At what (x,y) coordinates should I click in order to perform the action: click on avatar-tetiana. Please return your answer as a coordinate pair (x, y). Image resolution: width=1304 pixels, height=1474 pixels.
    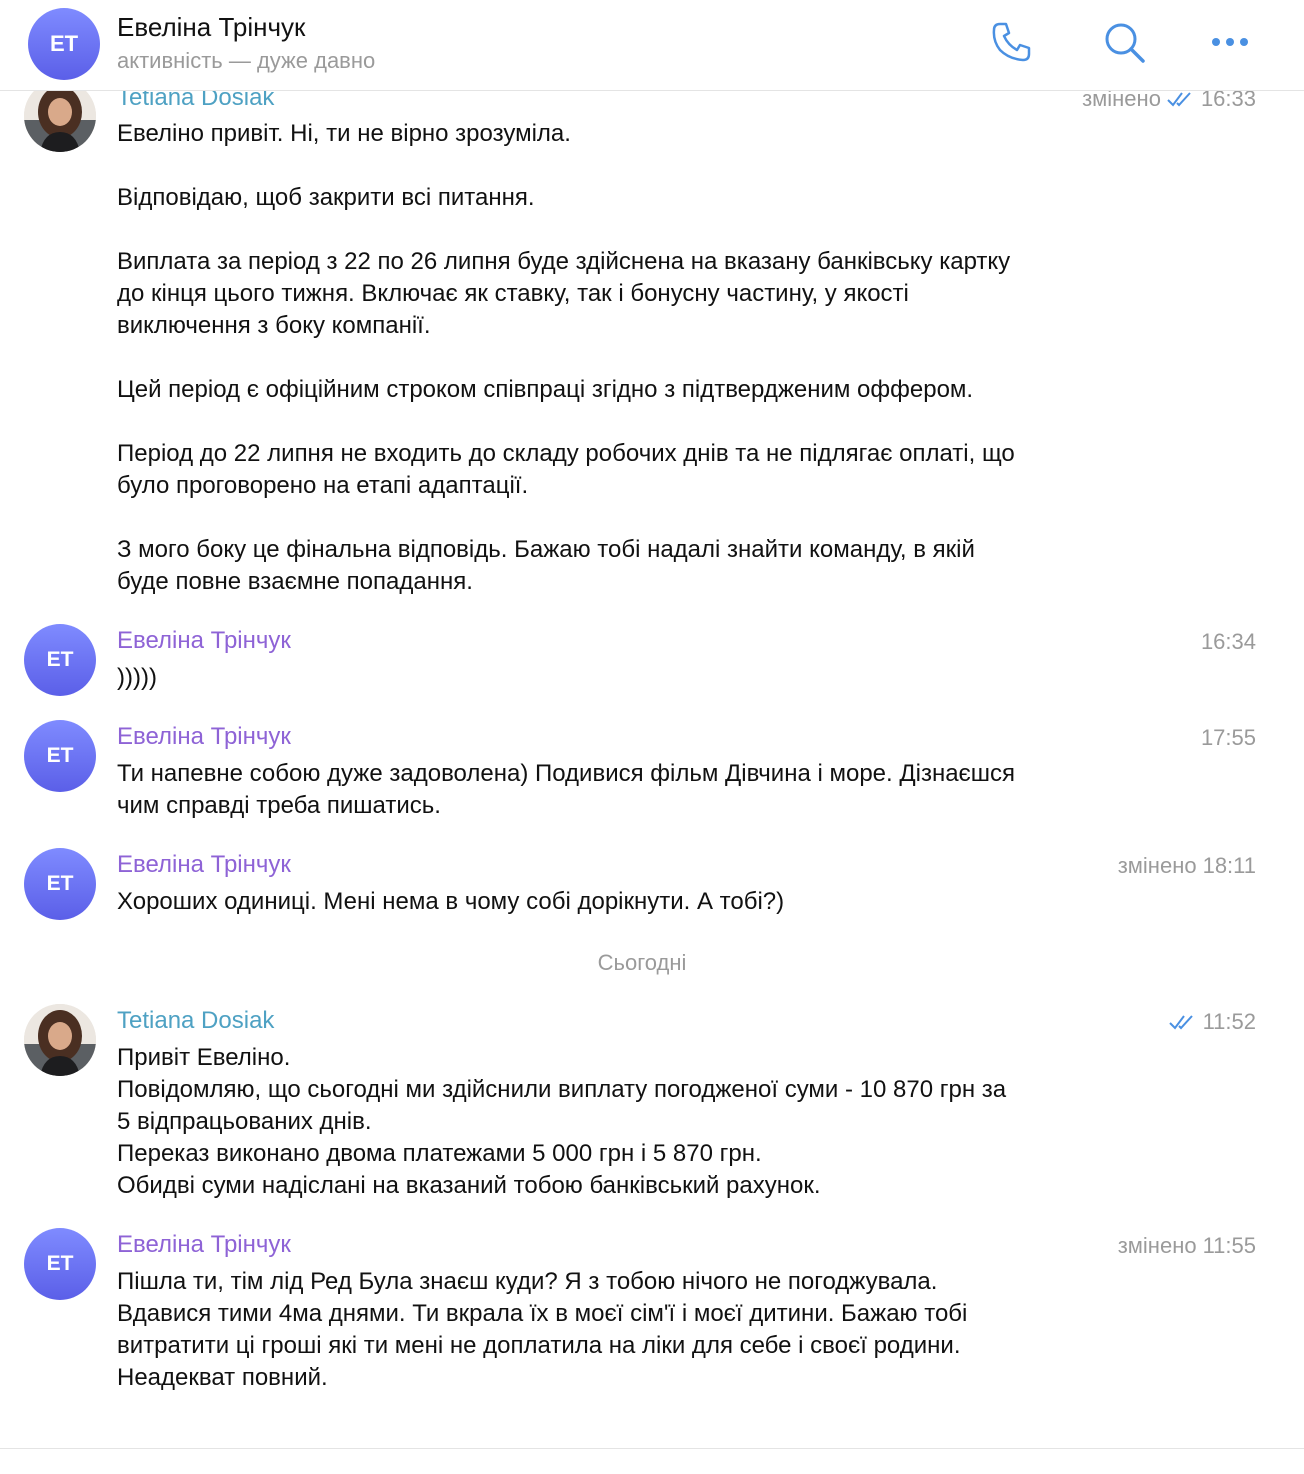
    Looking at the image, I should click on (60, 1040).